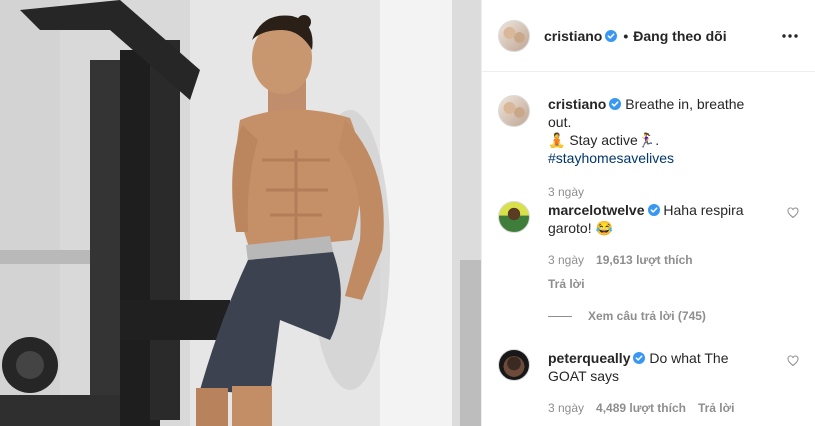 This screenshot has height=426, width=815. What do you see at coordinates (566, 192) in the screenshot?
I see `caption-timestamp: 3 ngày` at bounding box center [566, 192].